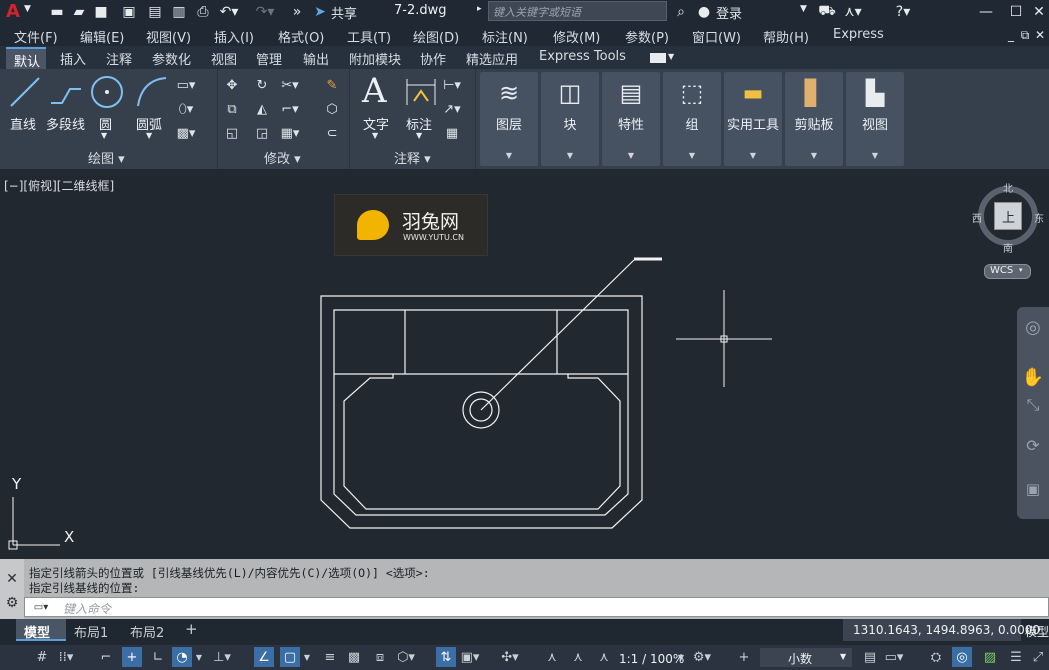  Describe the element at coordinates (25, 92) in the screenshot. I see `line-icon` at that location.